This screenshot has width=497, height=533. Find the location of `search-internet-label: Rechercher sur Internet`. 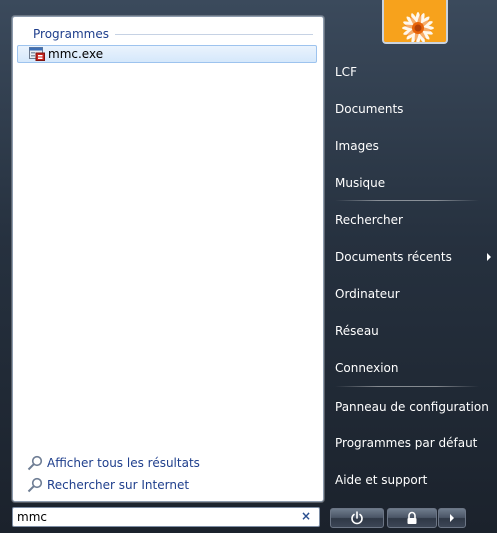

search-internet-label: Rechercher sur Internet is located at coordinates (118, 485).